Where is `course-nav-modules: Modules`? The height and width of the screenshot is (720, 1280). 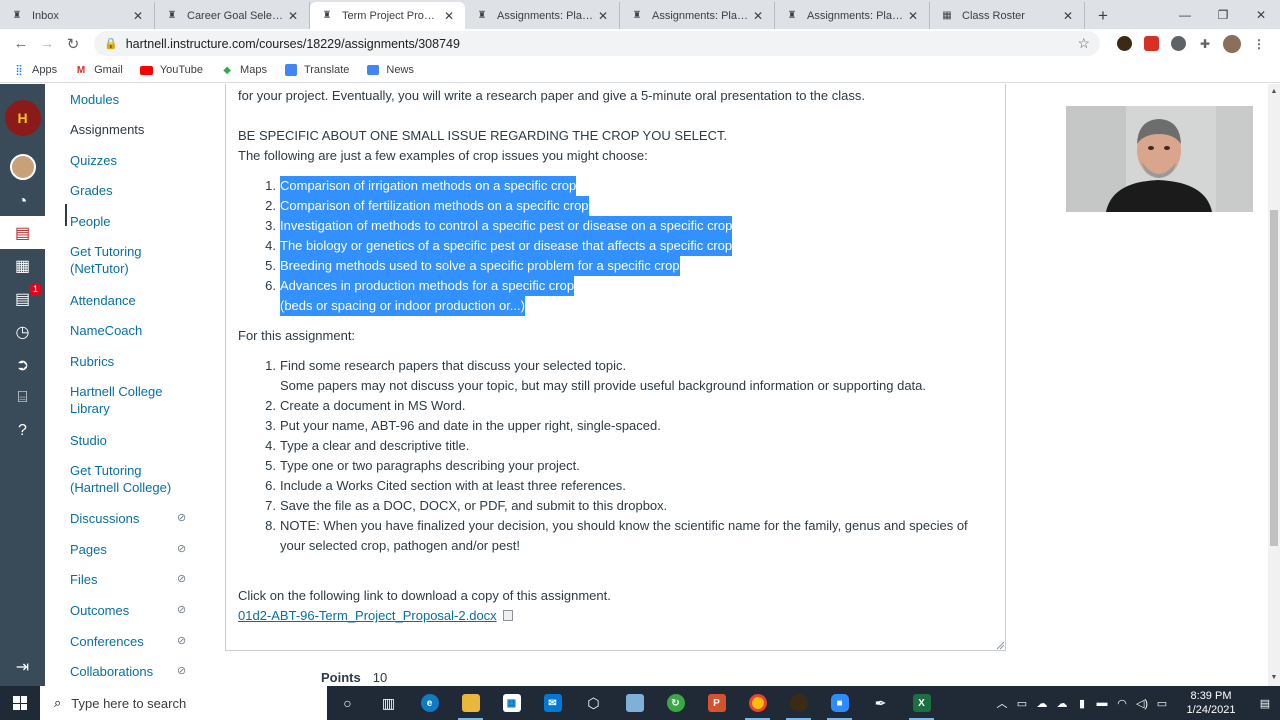 course-nav-modules: Modules is located at coordinates (145, 99).